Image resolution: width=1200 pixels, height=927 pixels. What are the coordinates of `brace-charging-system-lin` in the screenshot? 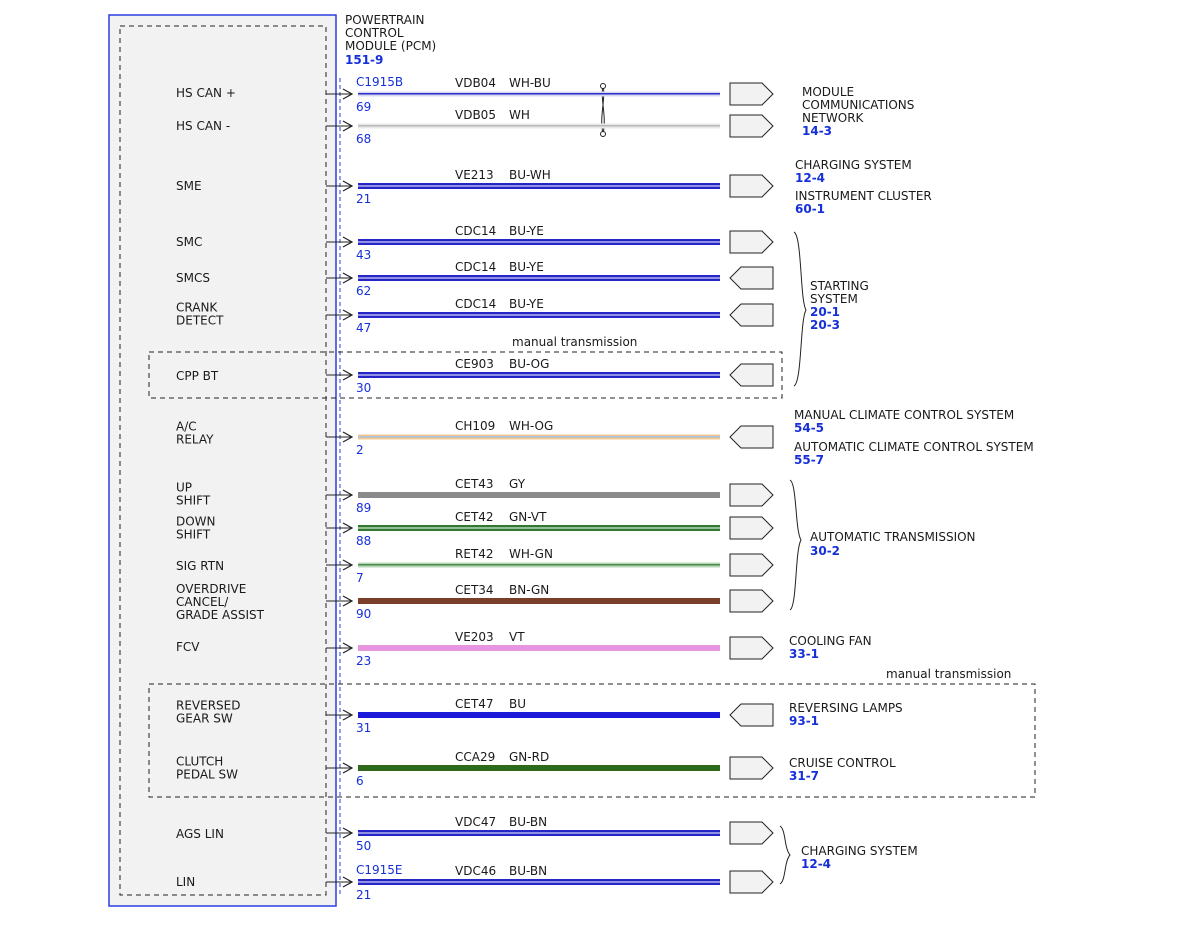 It's located at (785, 855).